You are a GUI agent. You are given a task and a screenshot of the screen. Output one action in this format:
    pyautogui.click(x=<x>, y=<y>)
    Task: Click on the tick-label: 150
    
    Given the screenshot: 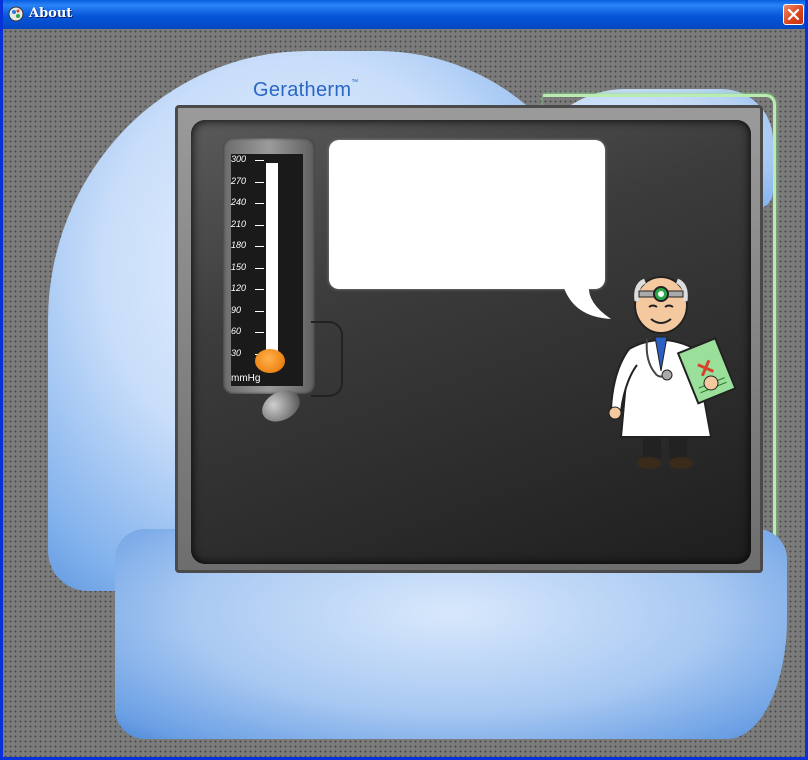 What is the action you would take?
    pyautogui.click(x=248, y=267)
    